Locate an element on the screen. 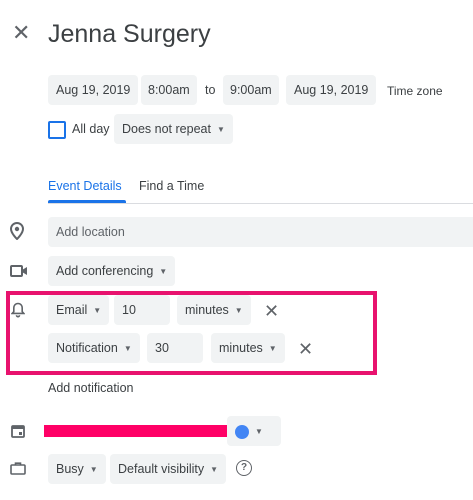 The width and height of the screenshot is (473, 500). notification-type-value: Notification is located at coordinates (87, 348).